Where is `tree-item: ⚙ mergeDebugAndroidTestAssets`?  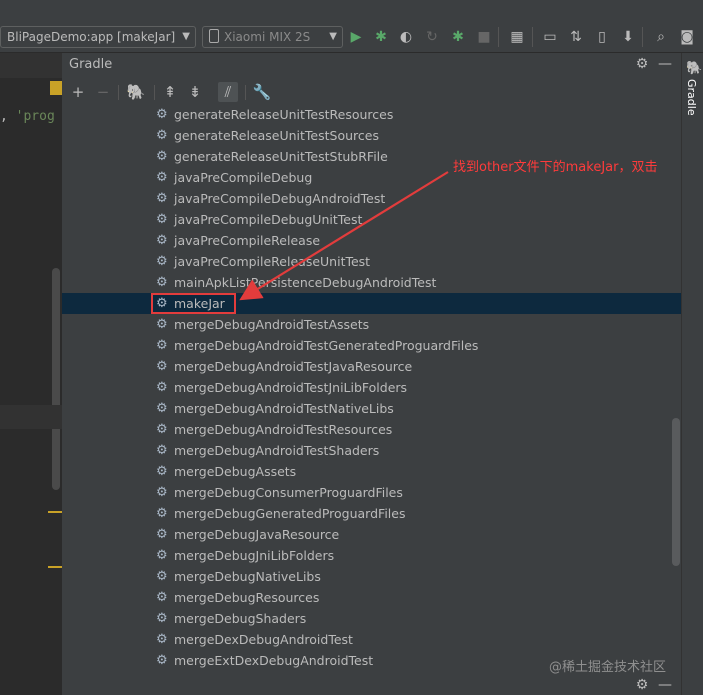 tree-item: ⚙ mergeDebugAndroidTestAssets is located at coordinates (371, 324).